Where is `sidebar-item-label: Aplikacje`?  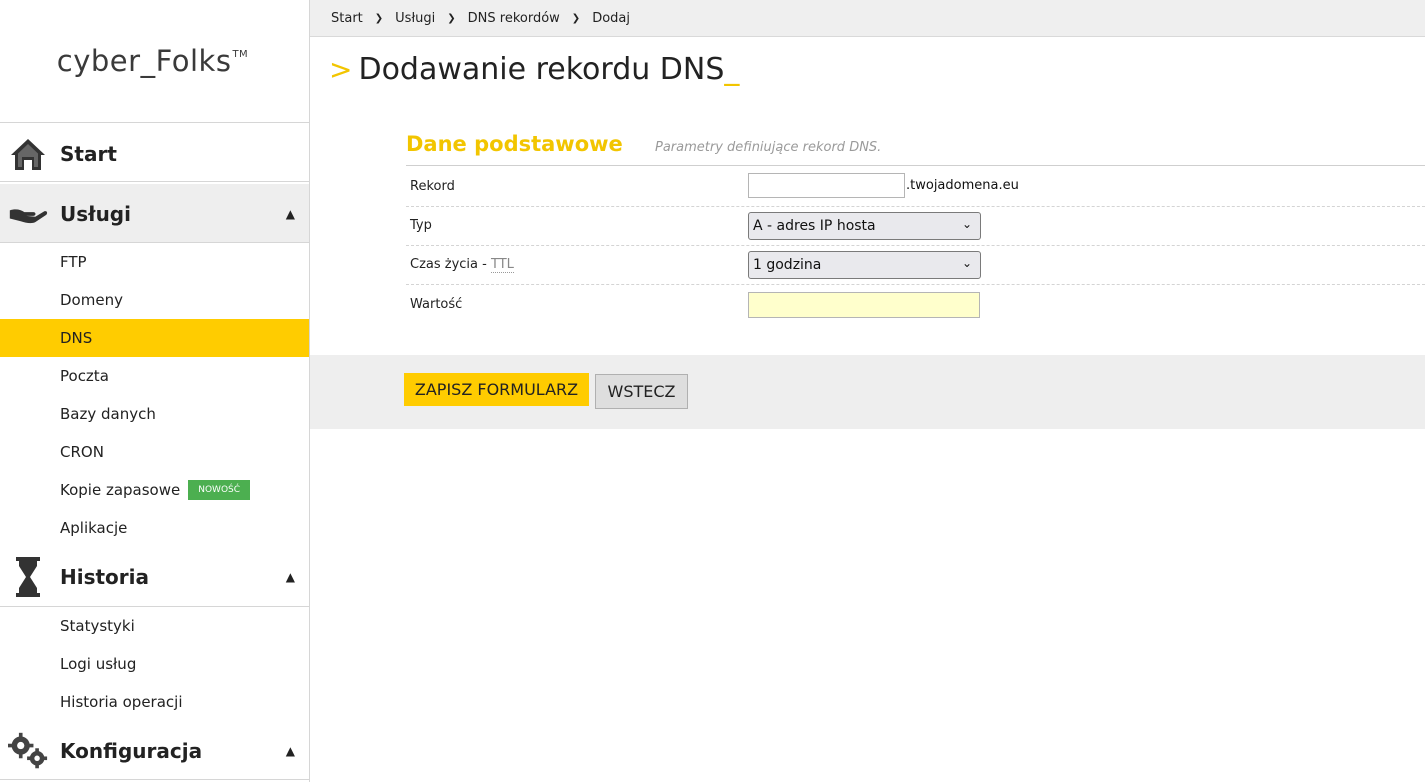
sidebar-item-label: Aplikacje is located at coordinates (94, 528).